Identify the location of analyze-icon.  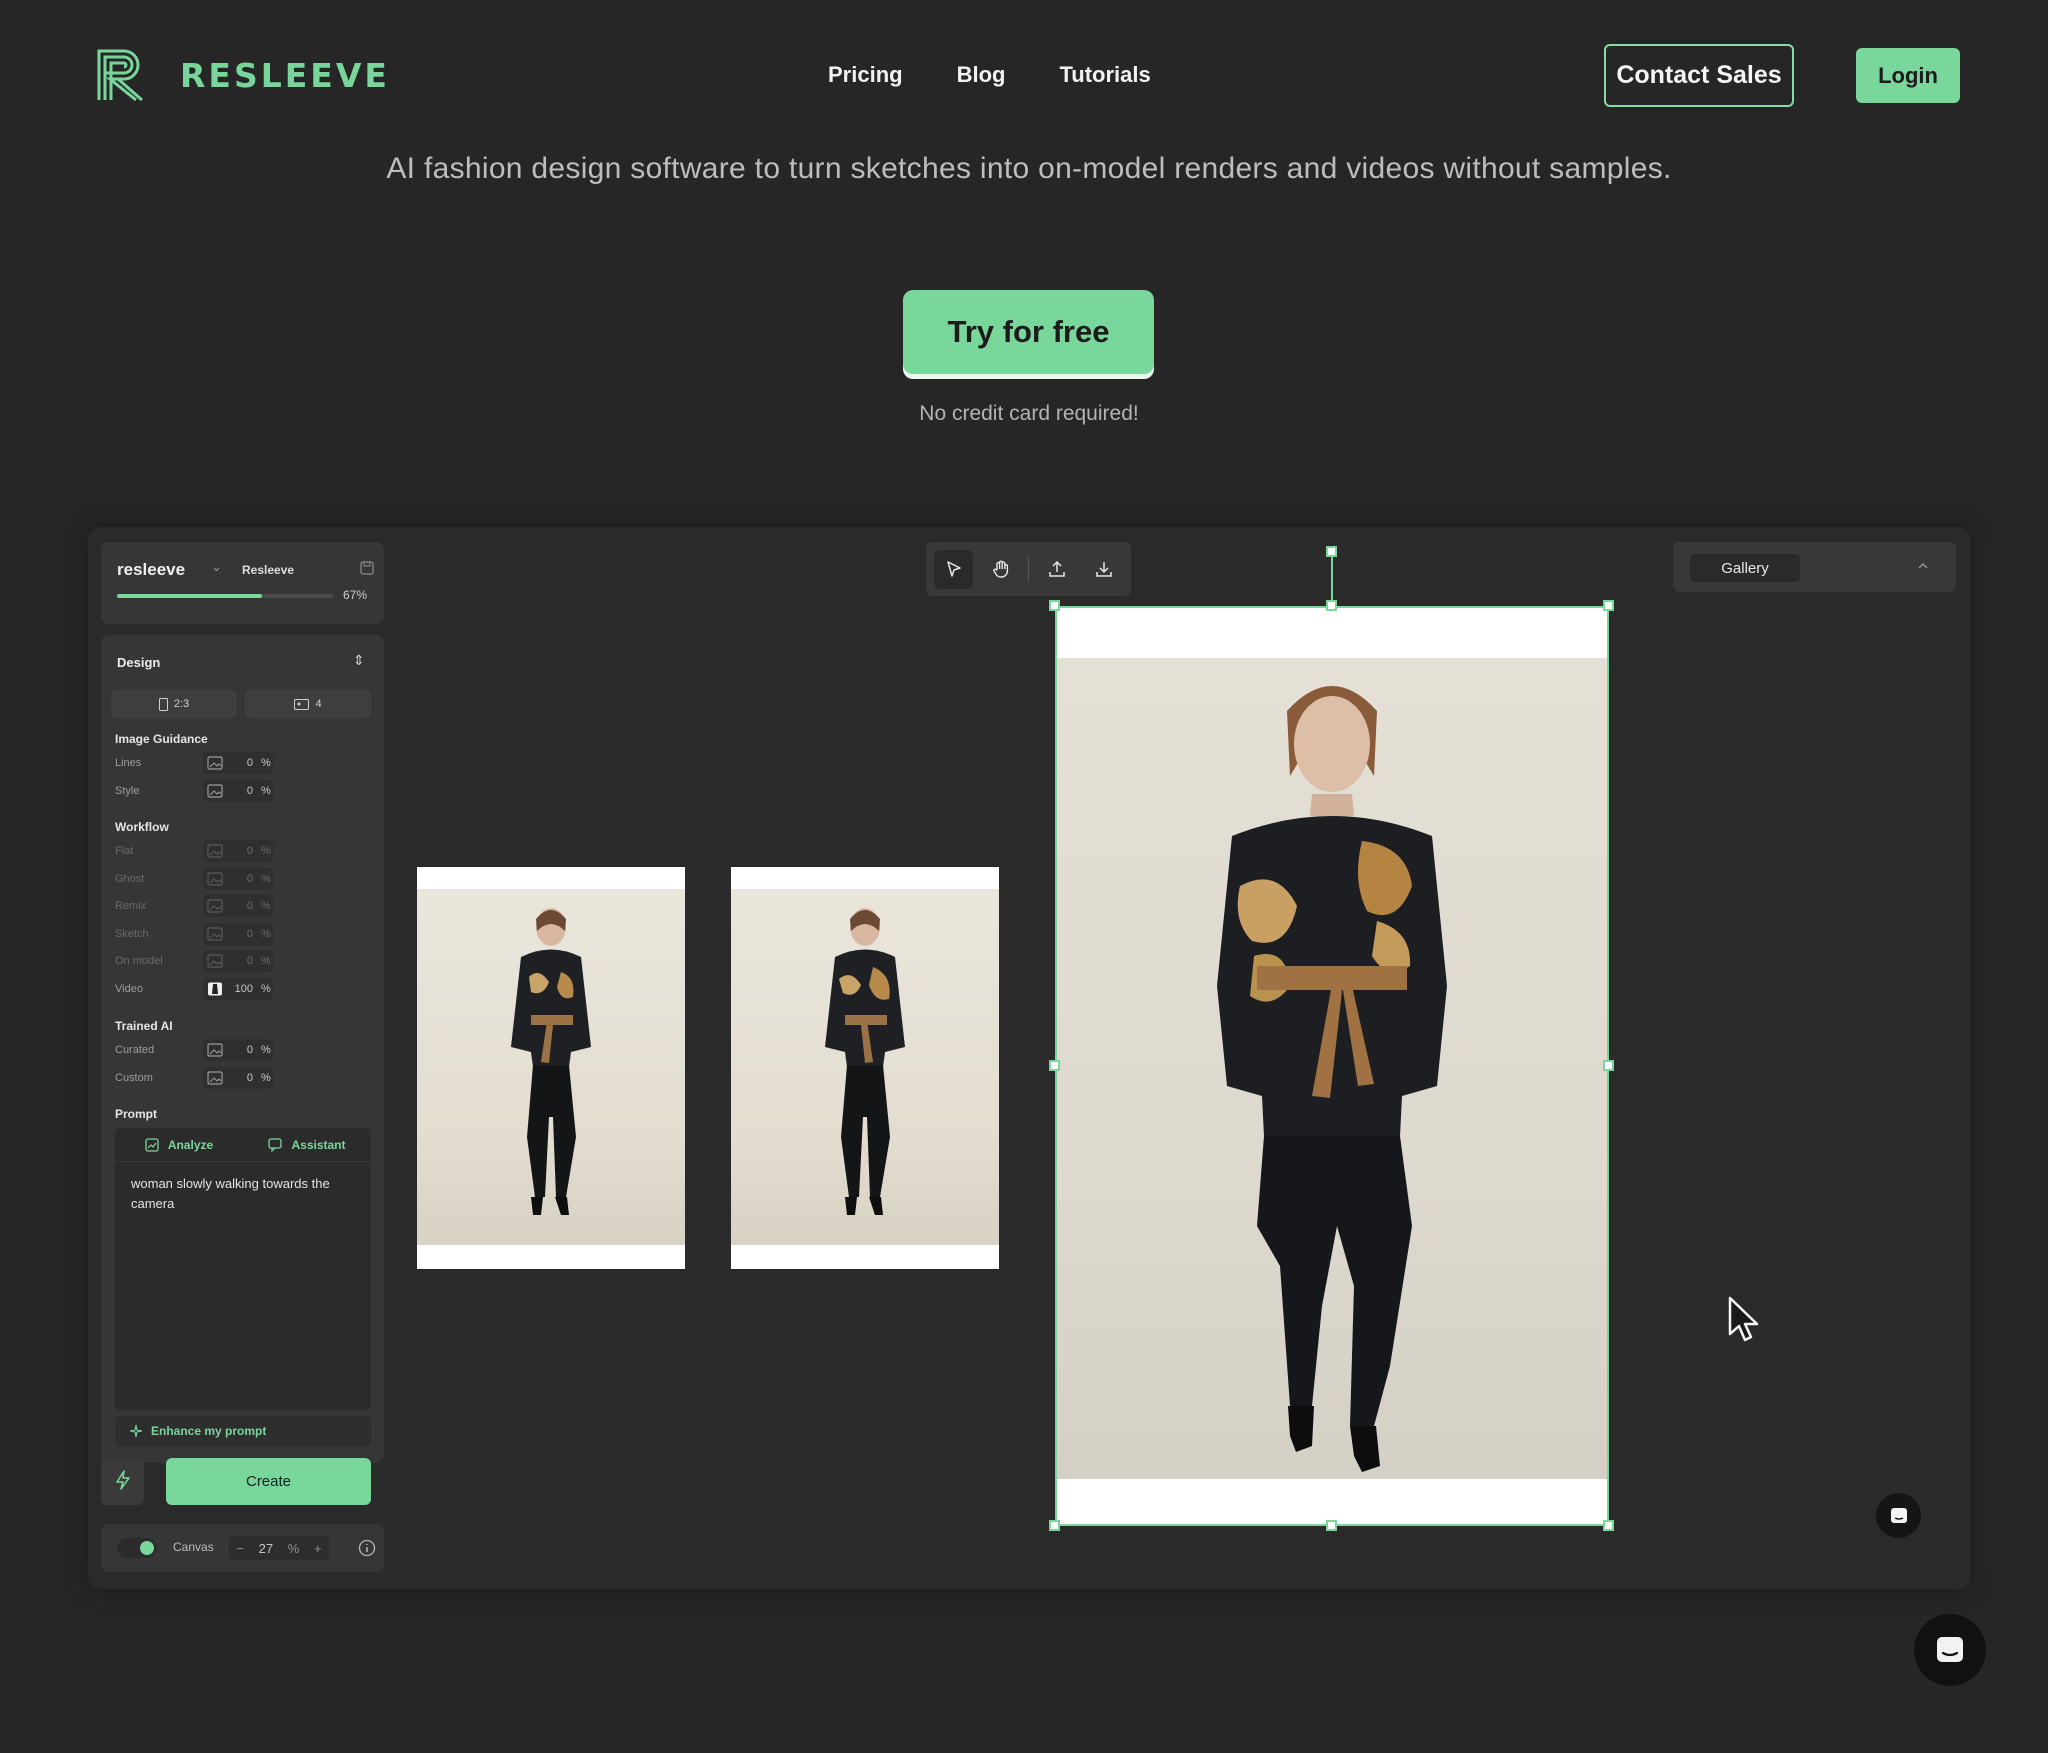
(152, 1144).